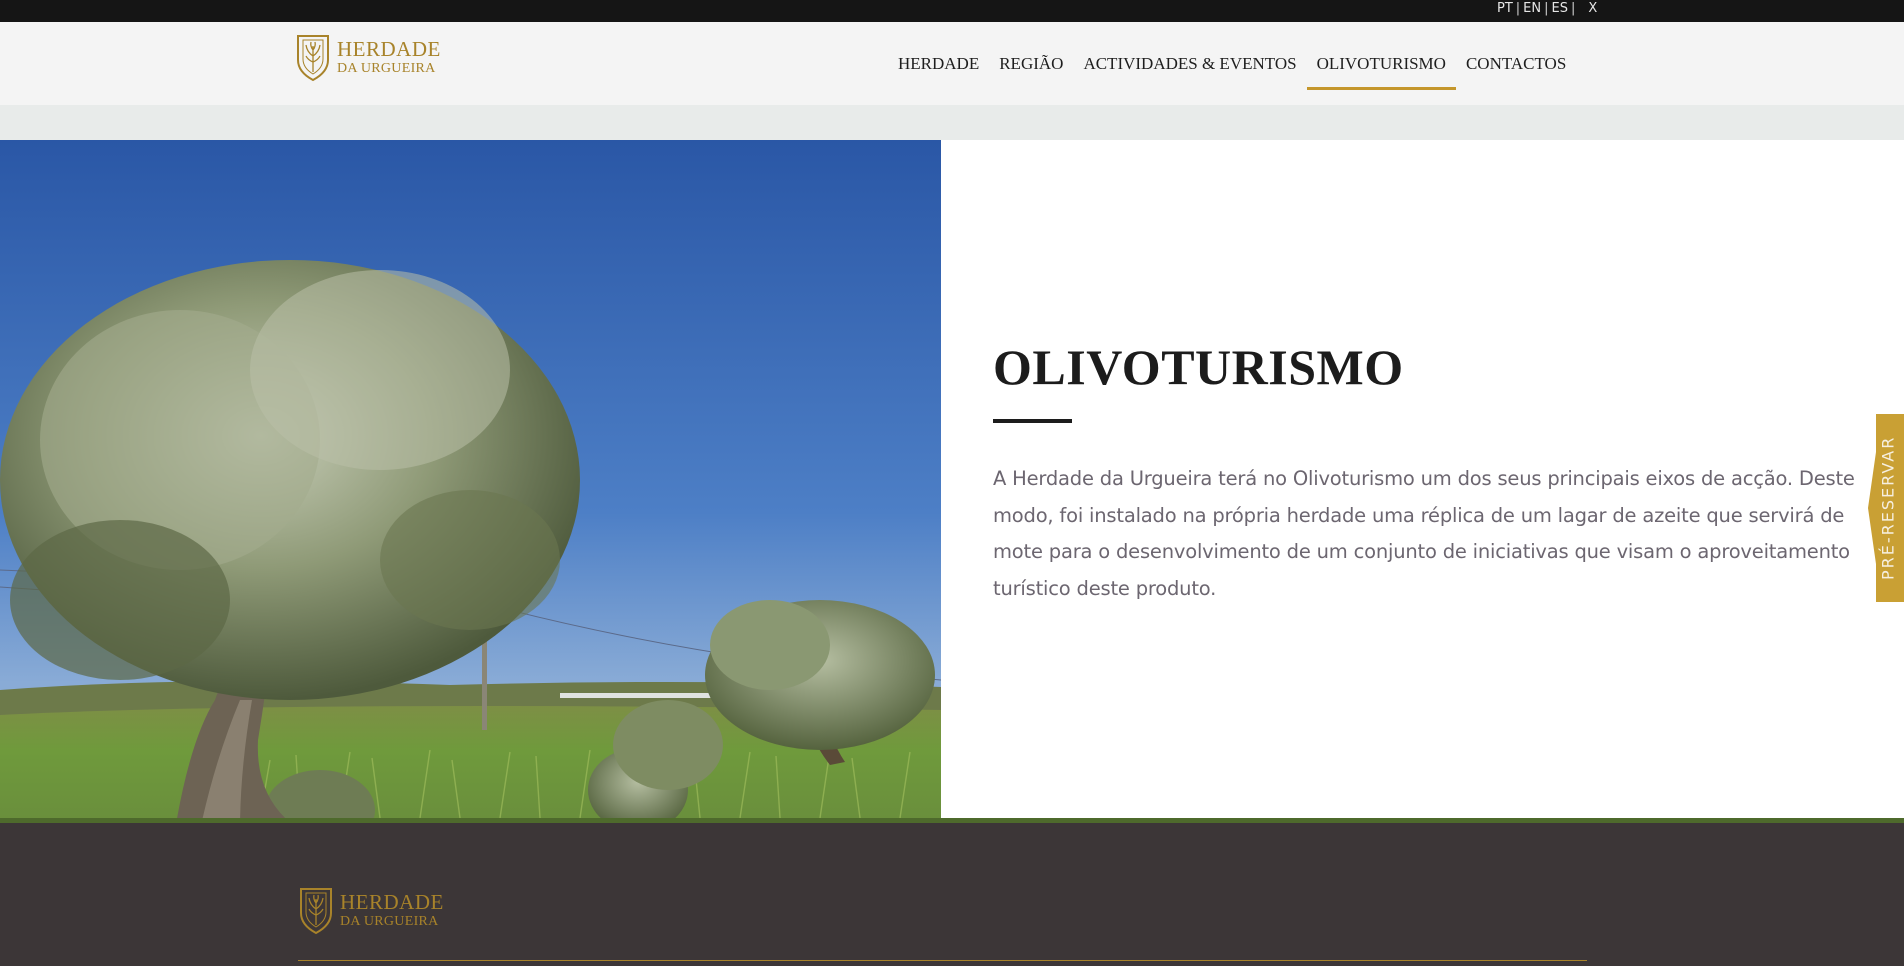 Image resolution: width=1904 pixels, height=966 pixels. Describe the element at coordinates (938, 63) in the screenshot. I see `nav-item-herdade: HERDADE` at that location.